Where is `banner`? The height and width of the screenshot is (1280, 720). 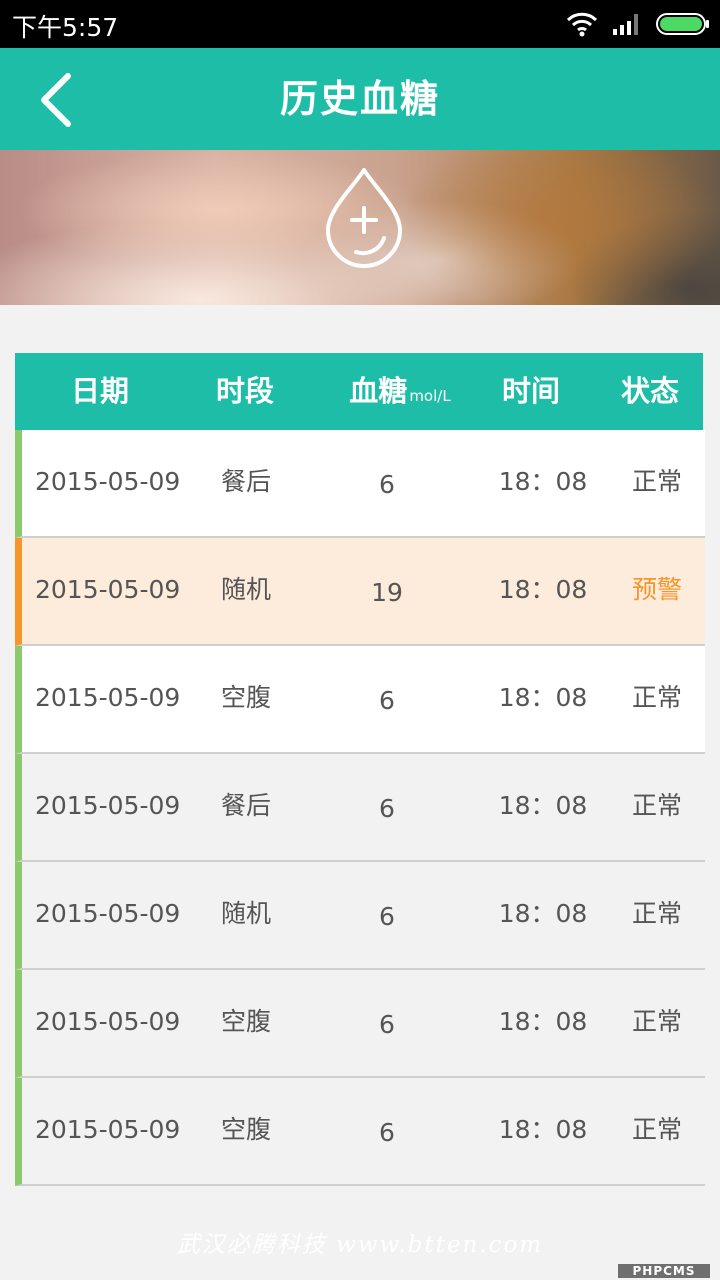 banner is located at coordinates (360, 227).